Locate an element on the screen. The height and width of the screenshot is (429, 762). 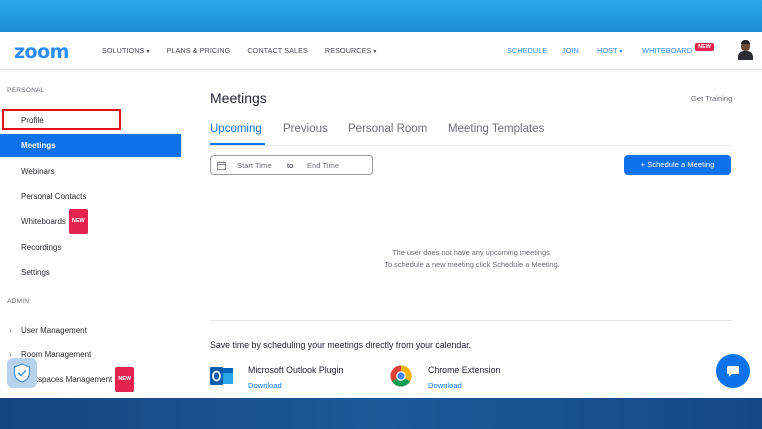
tab-previous: Previous is located at coordinates (305, 129).